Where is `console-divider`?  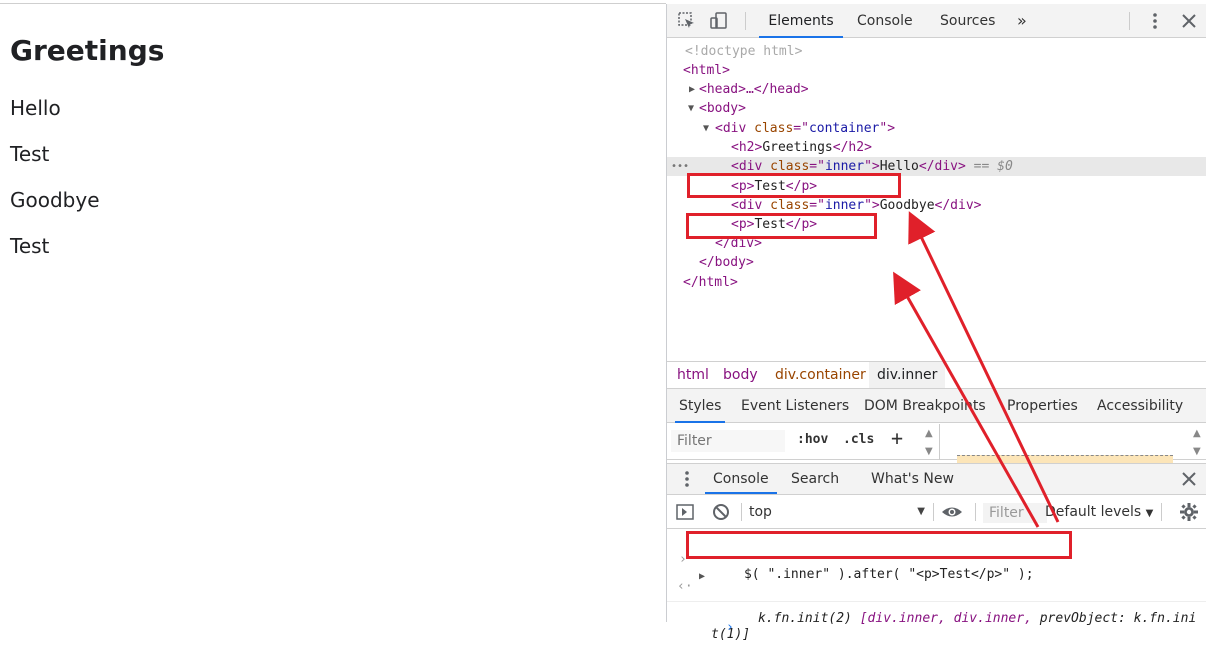 console-divider is located at coordinates (936, 601).